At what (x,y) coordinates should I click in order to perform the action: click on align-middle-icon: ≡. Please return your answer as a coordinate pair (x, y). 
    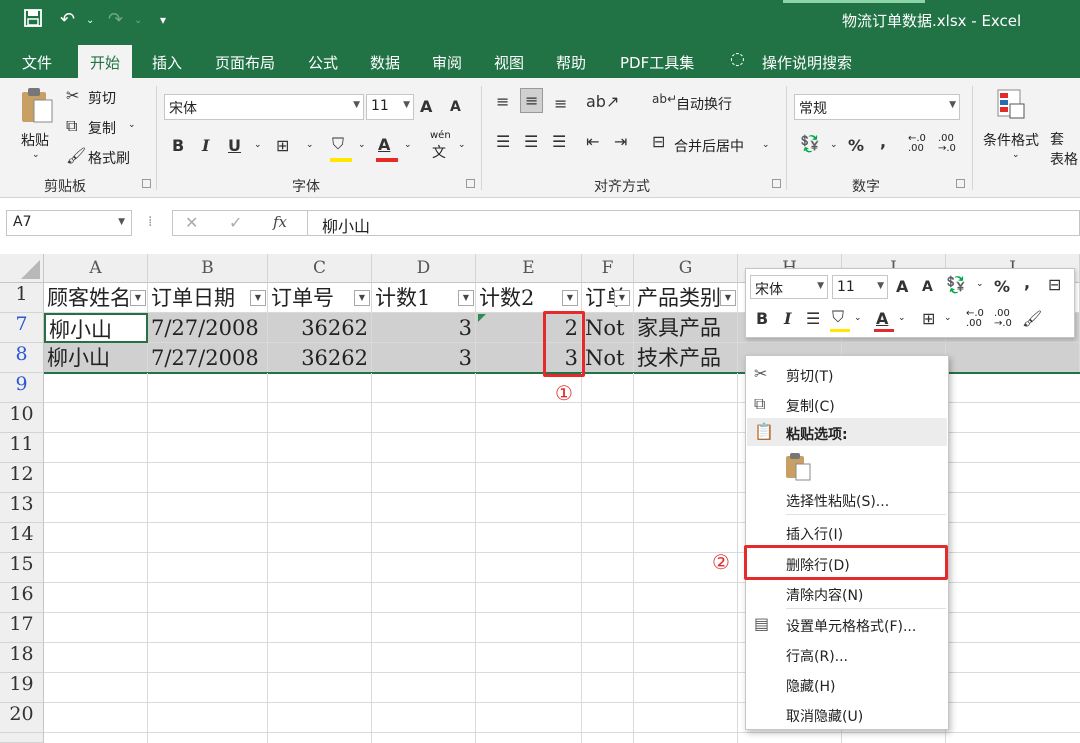
    Looking at the image, I should click on (532, 100).